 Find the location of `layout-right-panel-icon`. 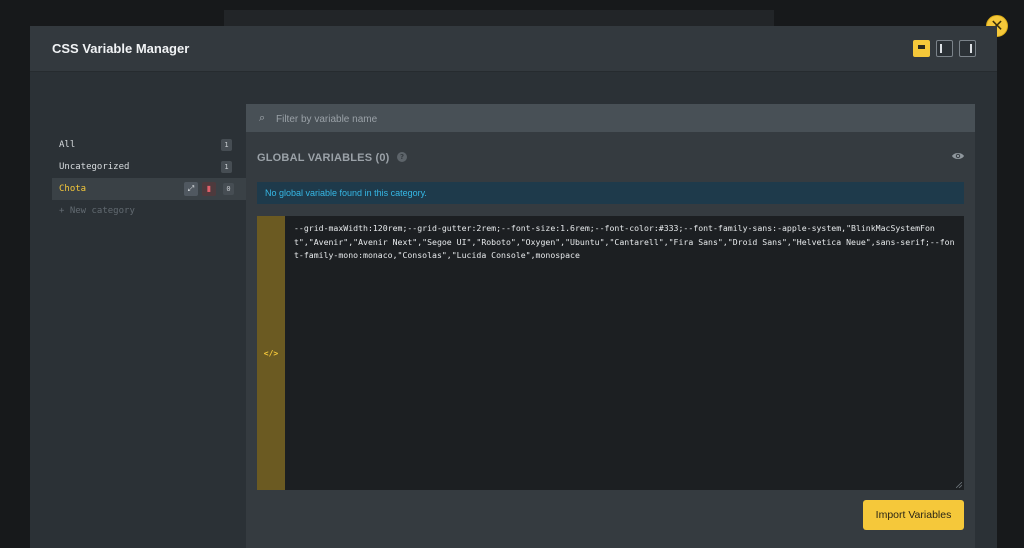

layout-right-panel-icon is located at coordinates (967, 48).